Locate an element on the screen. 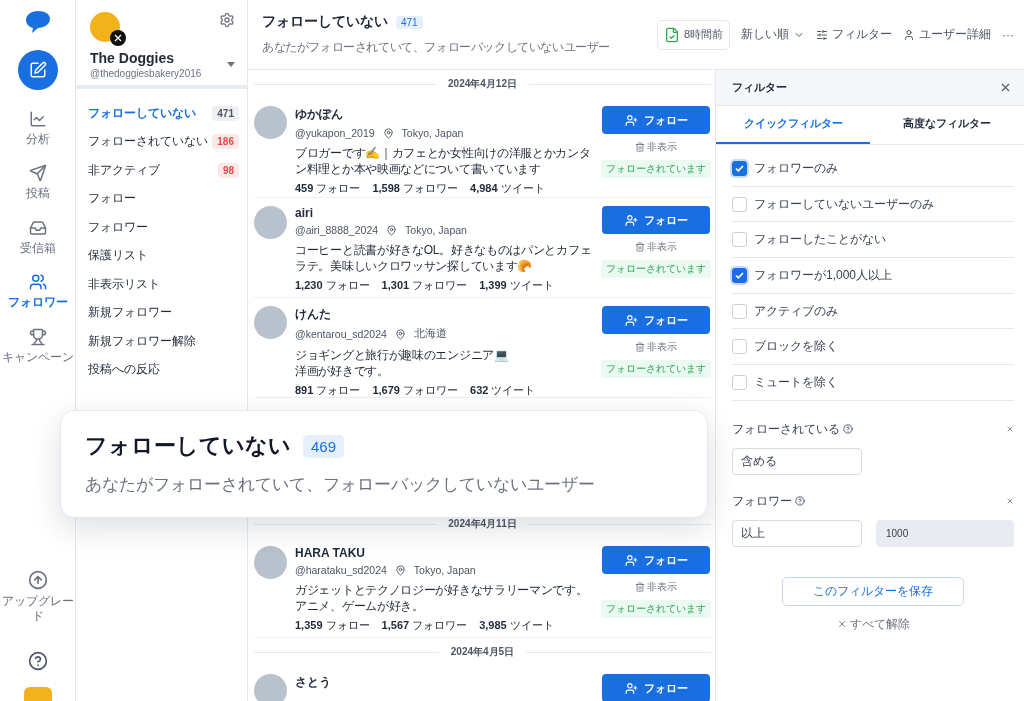 The height and width of the screenshot is (701, 1024). user-stat: 1,598 フォロワー is located at coordinates (415, 188).